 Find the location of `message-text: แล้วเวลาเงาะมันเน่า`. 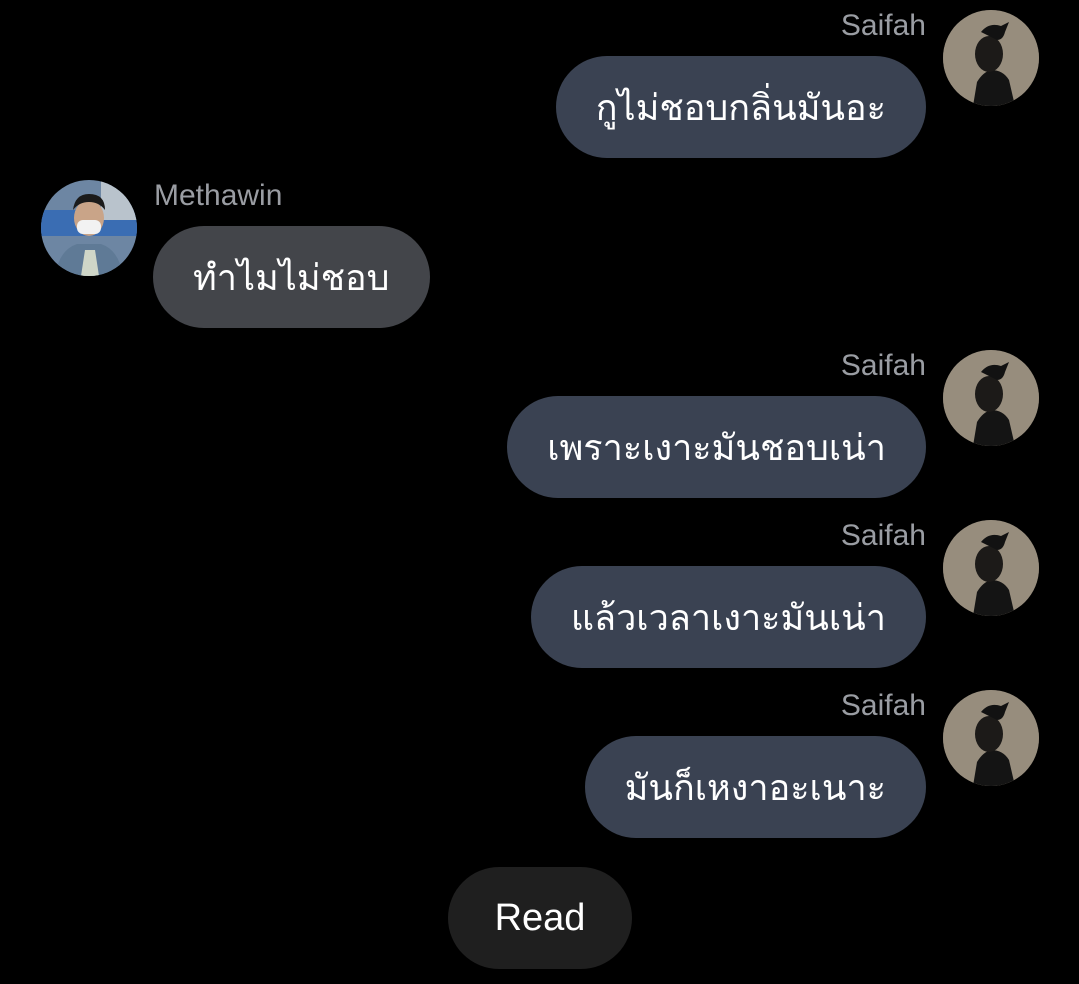

message-text: แล้วเวลาเงาะมันเน่า is located at coordinates (728, 618).